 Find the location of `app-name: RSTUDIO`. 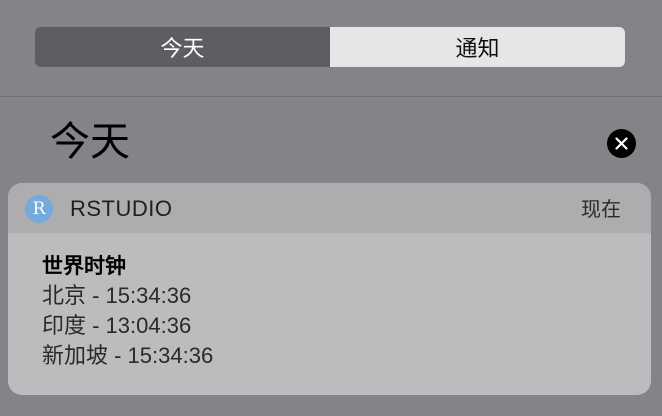

app-name: RSTUDIO is located at coordinates (121, 208).